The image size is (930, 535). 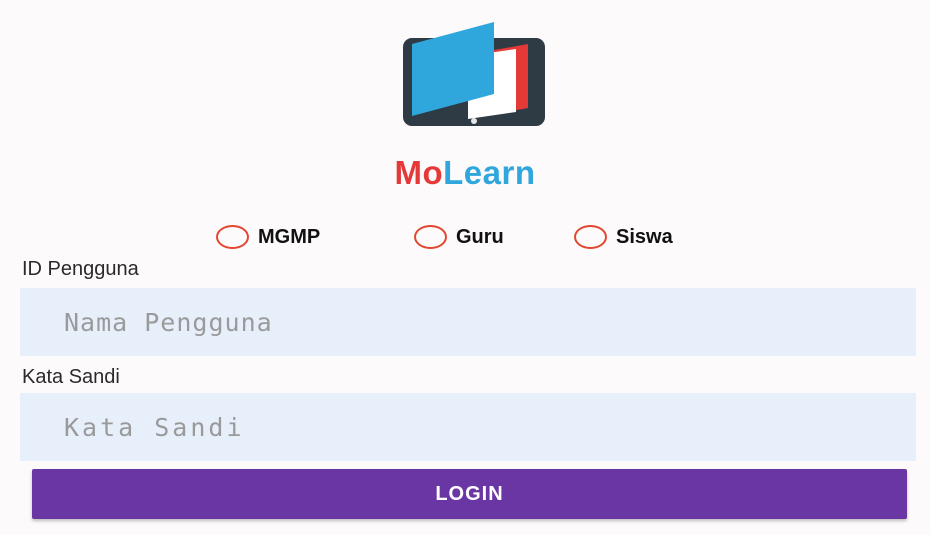 I want to click on role-label-guru: Guru, so click(x=480, y=236).